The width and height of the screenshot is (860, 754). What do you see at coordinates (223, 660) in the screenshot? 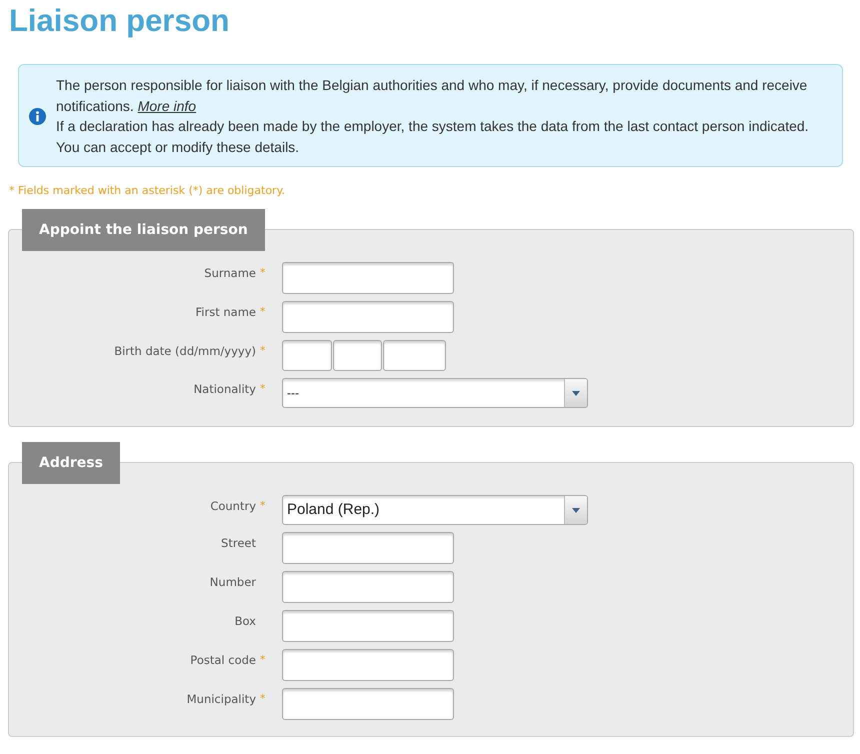
I see `field-label: Postal code` at bounding box center [223, 660].